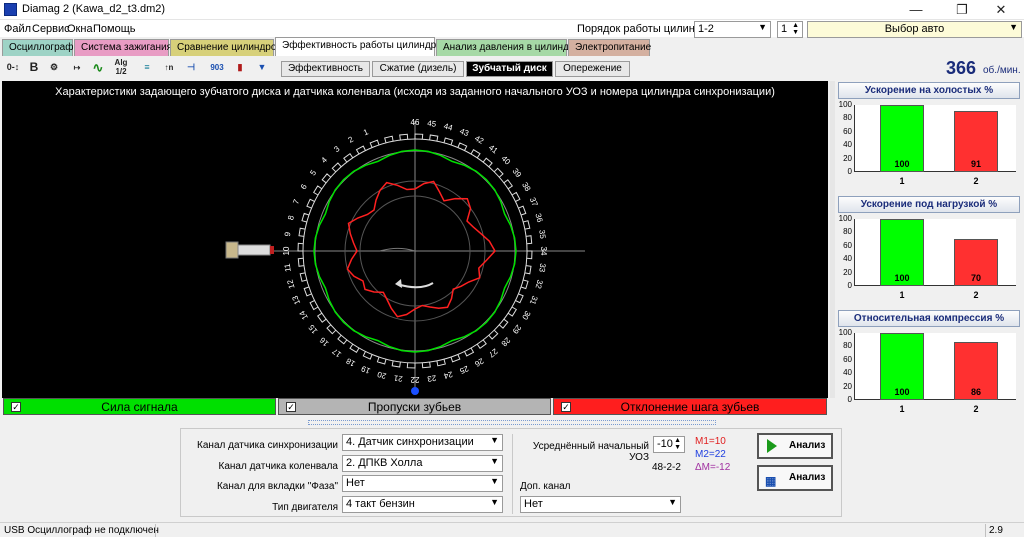  I want to click on minimize-icon: —, so click(916, 10).